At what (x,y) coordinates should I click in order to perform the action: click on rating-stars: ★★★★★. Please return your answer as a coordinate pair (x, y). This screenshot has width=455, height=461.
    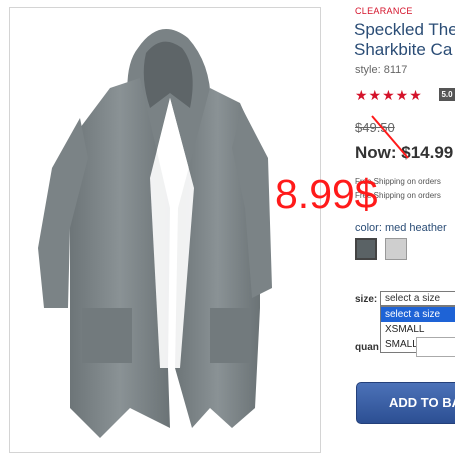
    Looking at the image, I should click on (389, 95).